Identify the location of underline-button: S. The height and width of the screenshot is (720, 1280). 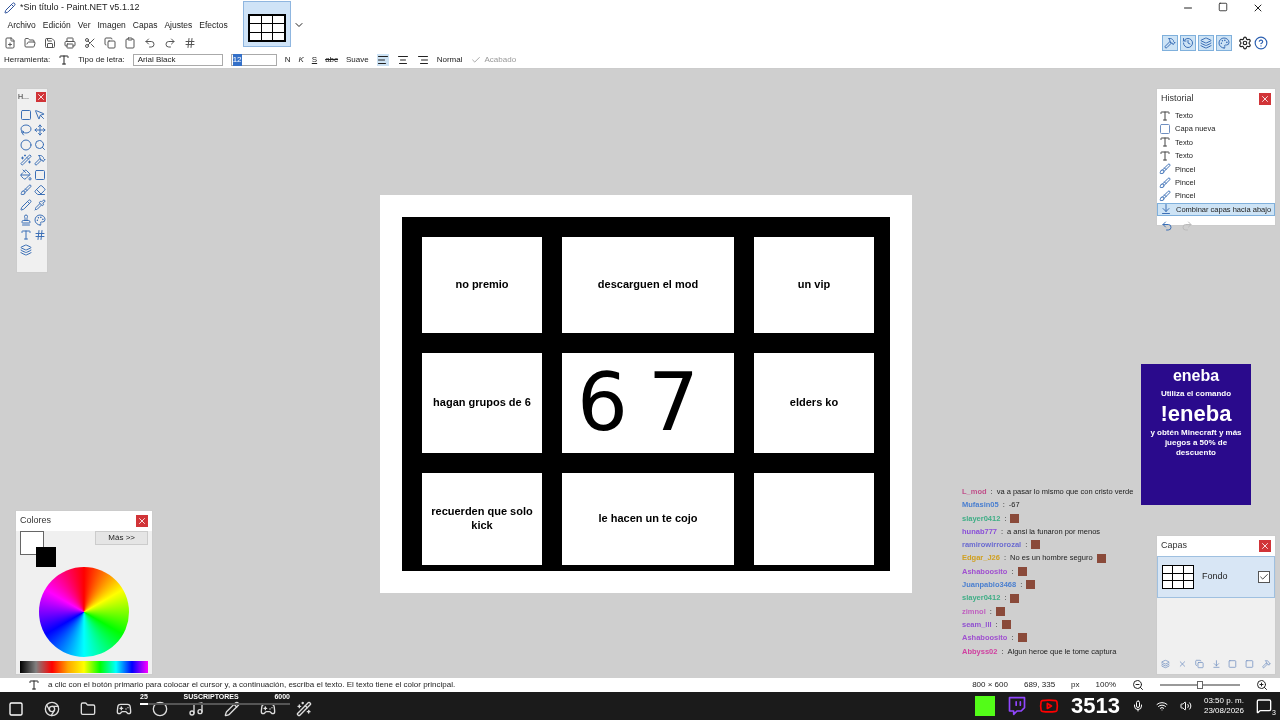
(314, 60).